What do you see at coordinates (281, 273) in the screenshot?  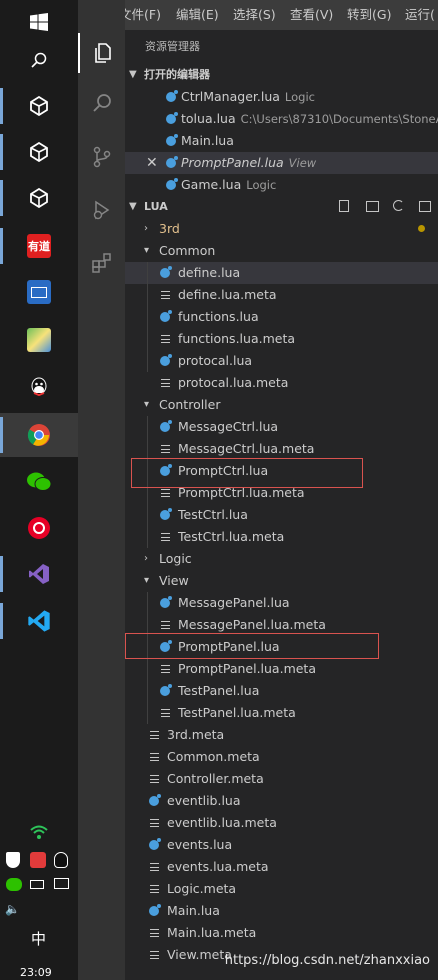 I see `tree-file: define.lua` at bounding box center [281, 273].